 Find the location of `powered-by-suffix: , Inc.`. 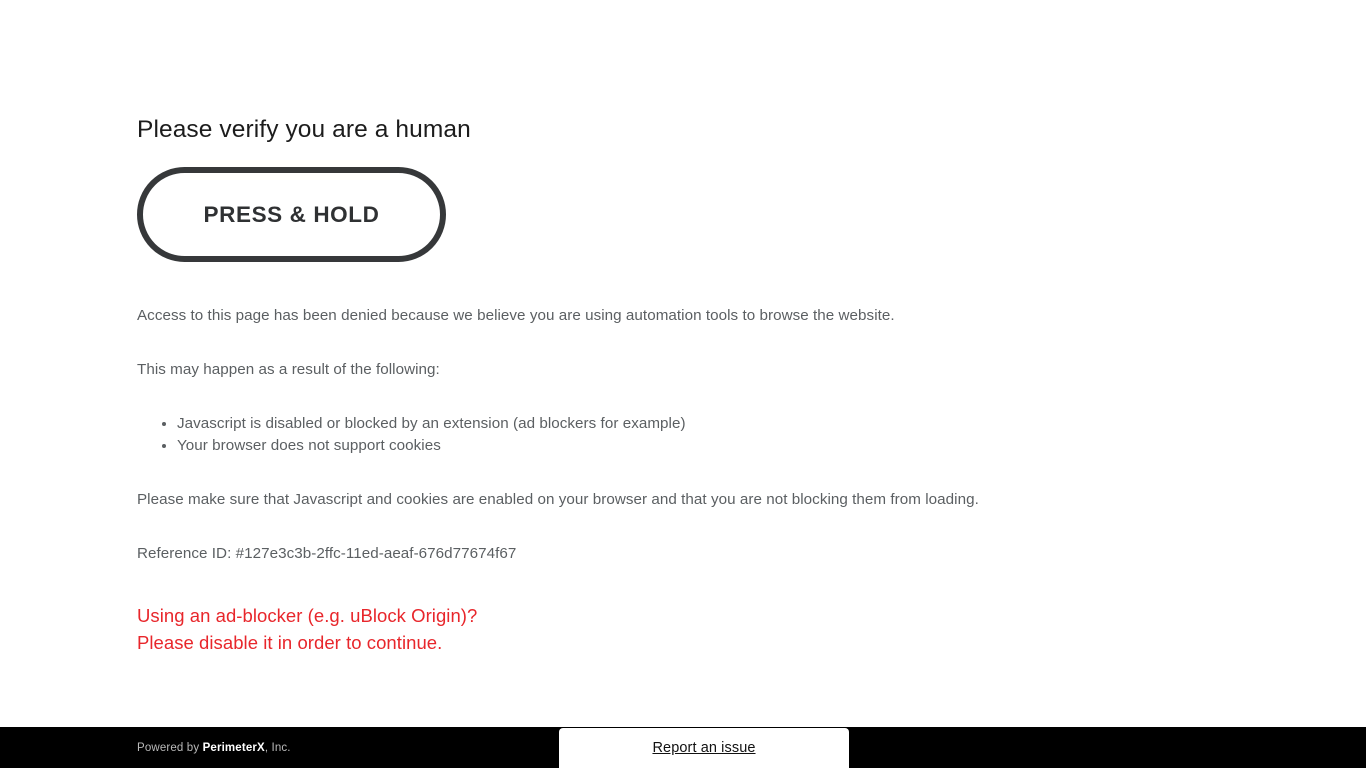

powered-by-suffix: , Inc. is located at coordinates (277, 748).